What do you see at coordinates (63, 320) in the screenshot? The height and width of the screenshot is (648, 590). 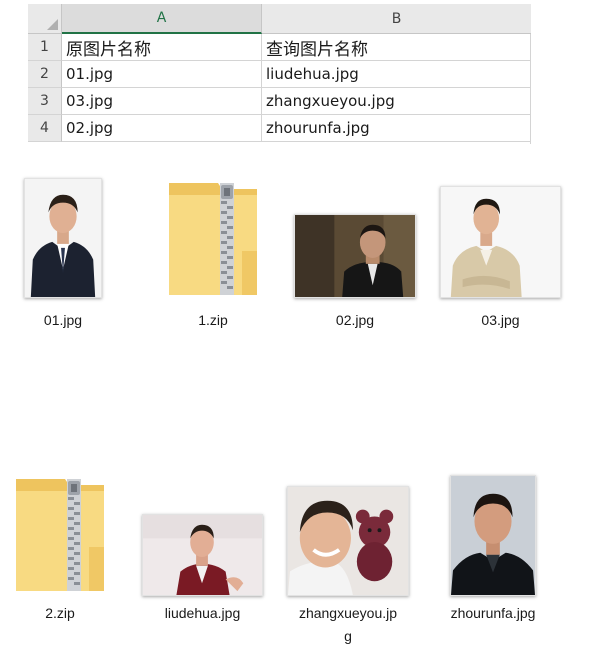 I see `file-name: 01.jpg` at bounding box center [63, 320].